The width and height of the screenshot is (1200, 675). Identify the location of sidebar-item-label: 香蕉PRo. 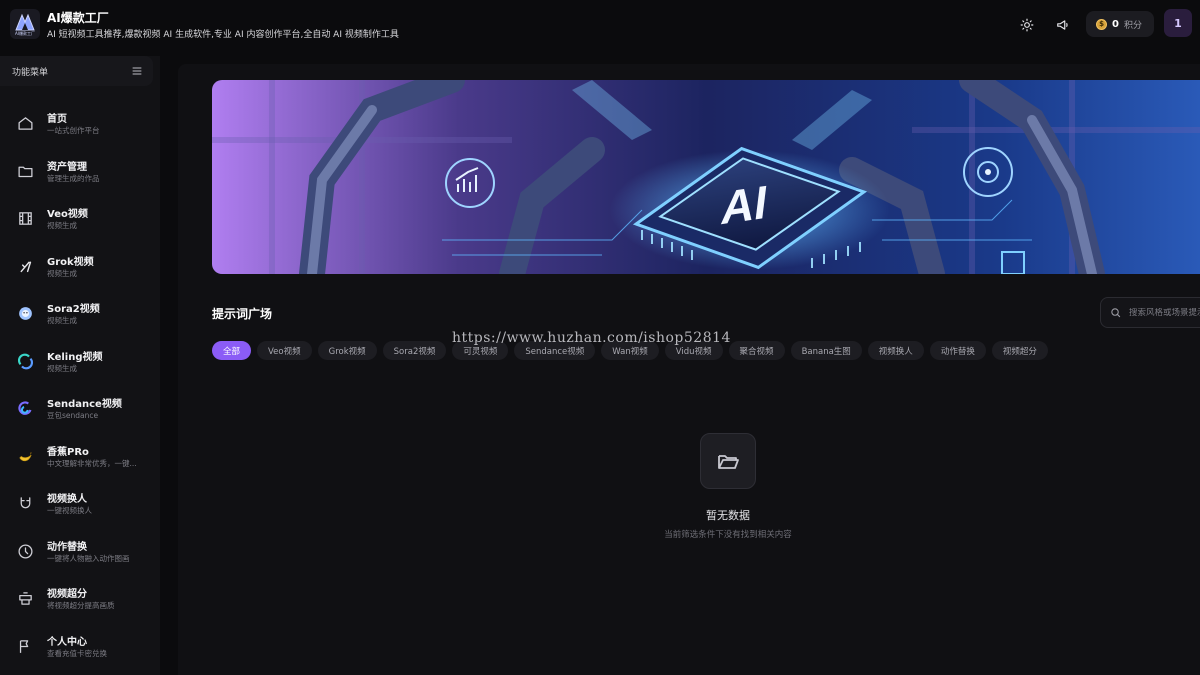
(68, 452).